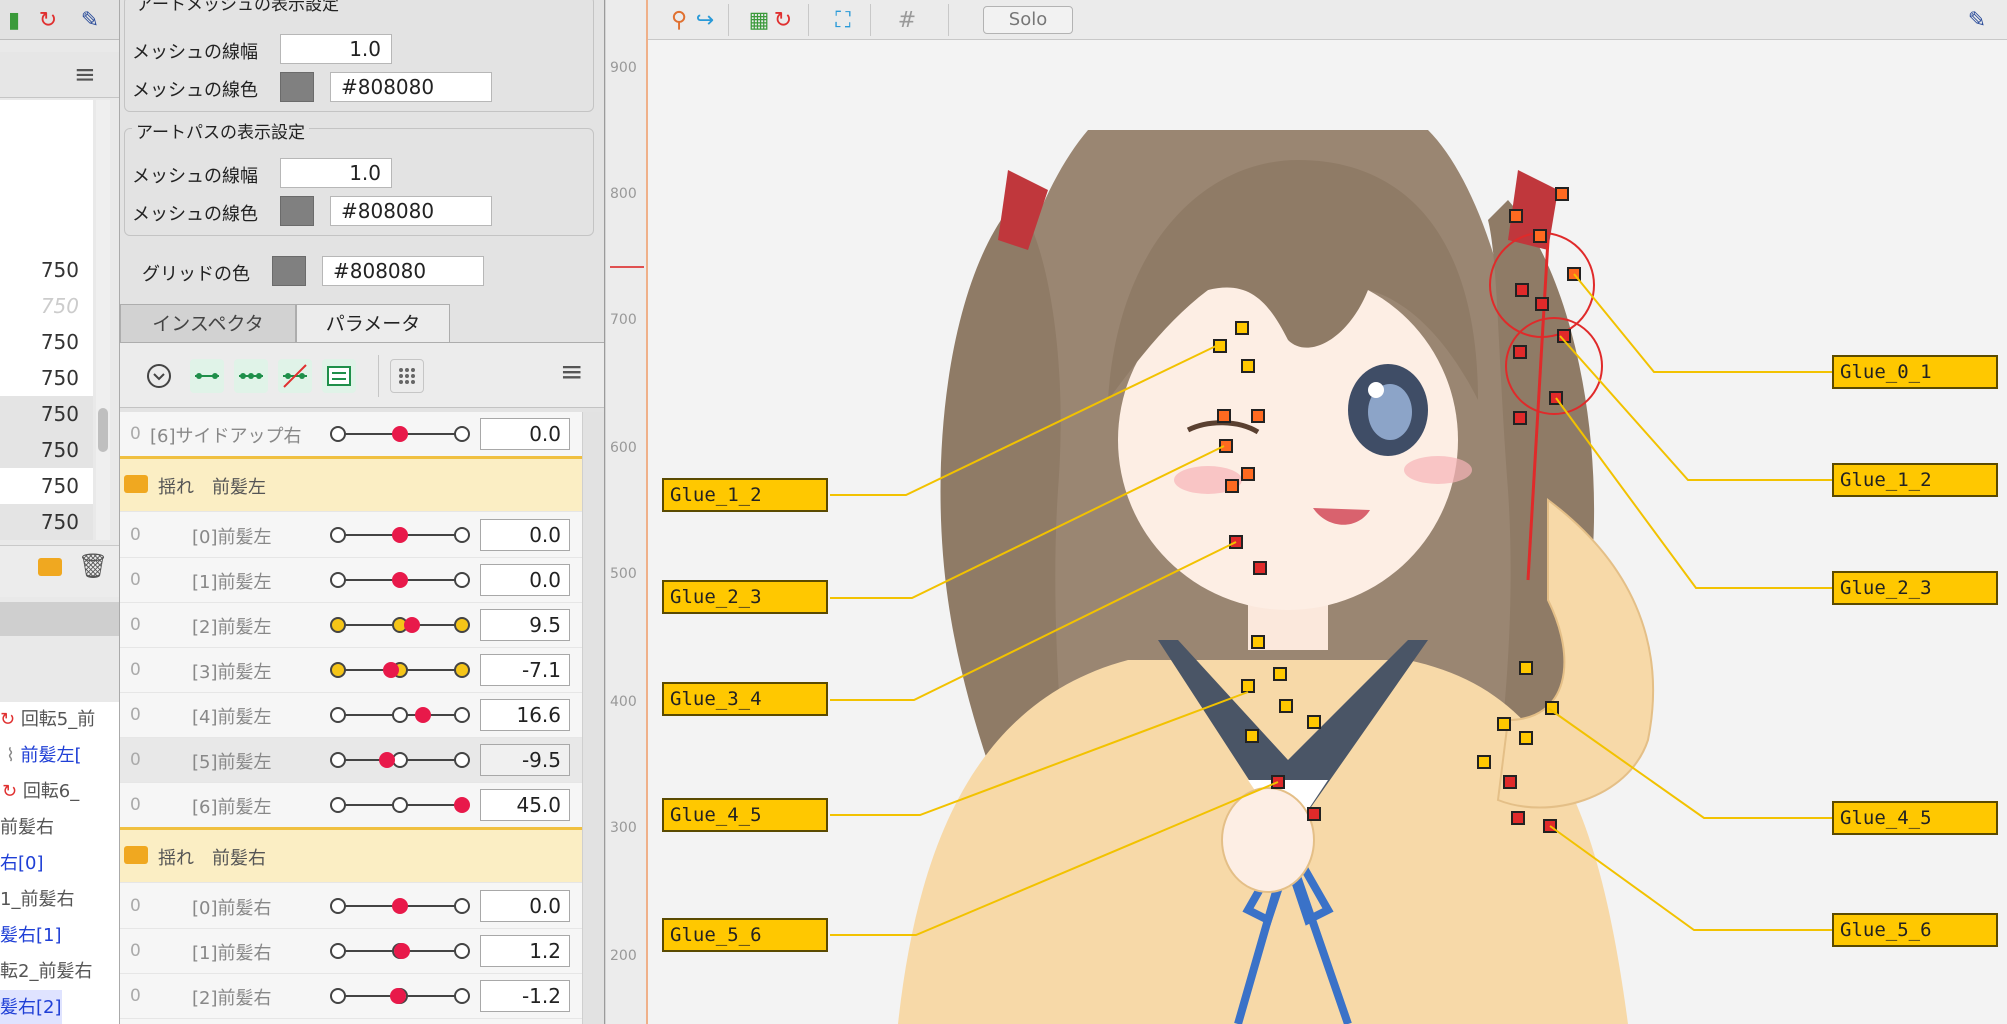 The width and height of the screenshot is (2007, 1024). I want to click on parameter-value: -9.5, so click(525, 760).